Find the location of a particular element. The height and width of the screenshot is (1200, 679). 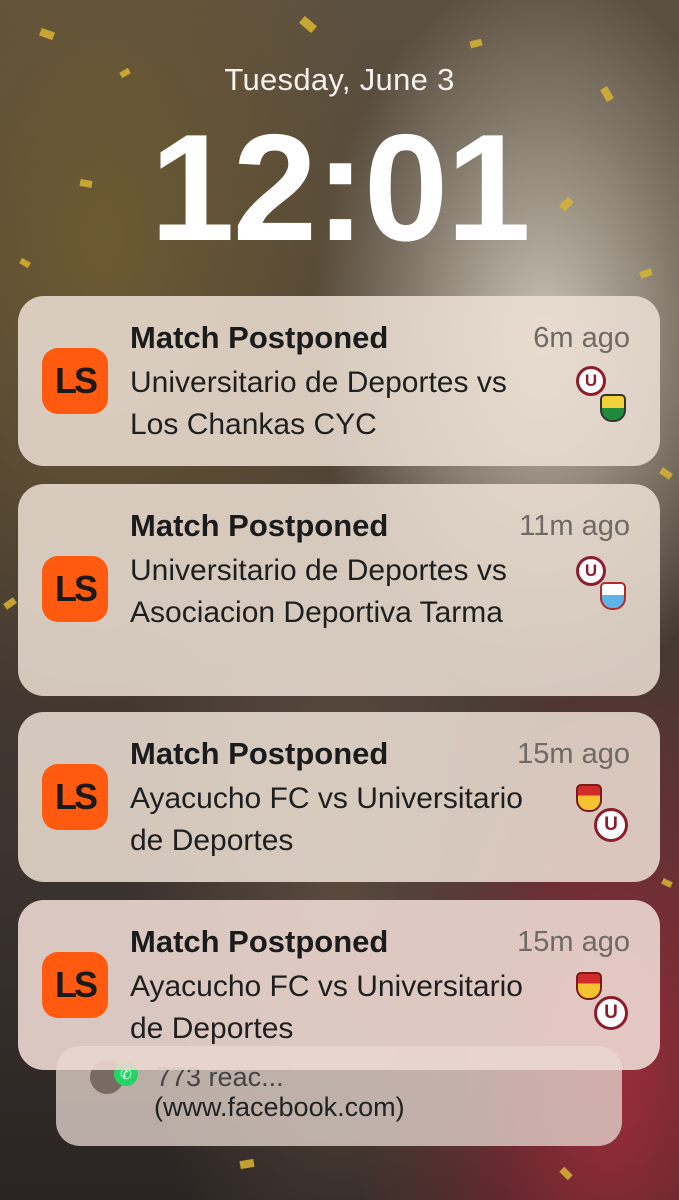

stacked-notification-line2: (www.facebook.com) is located at coordinates (279, 1107).